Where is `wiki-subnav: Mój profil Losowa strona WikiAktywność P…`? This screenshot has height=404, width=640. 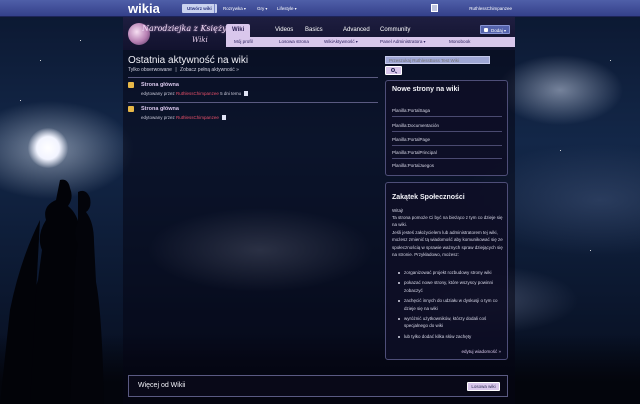 wiki-subnav: Mój profil Losowa strona WikiAktywność P… is located at coordinates (370, 42).